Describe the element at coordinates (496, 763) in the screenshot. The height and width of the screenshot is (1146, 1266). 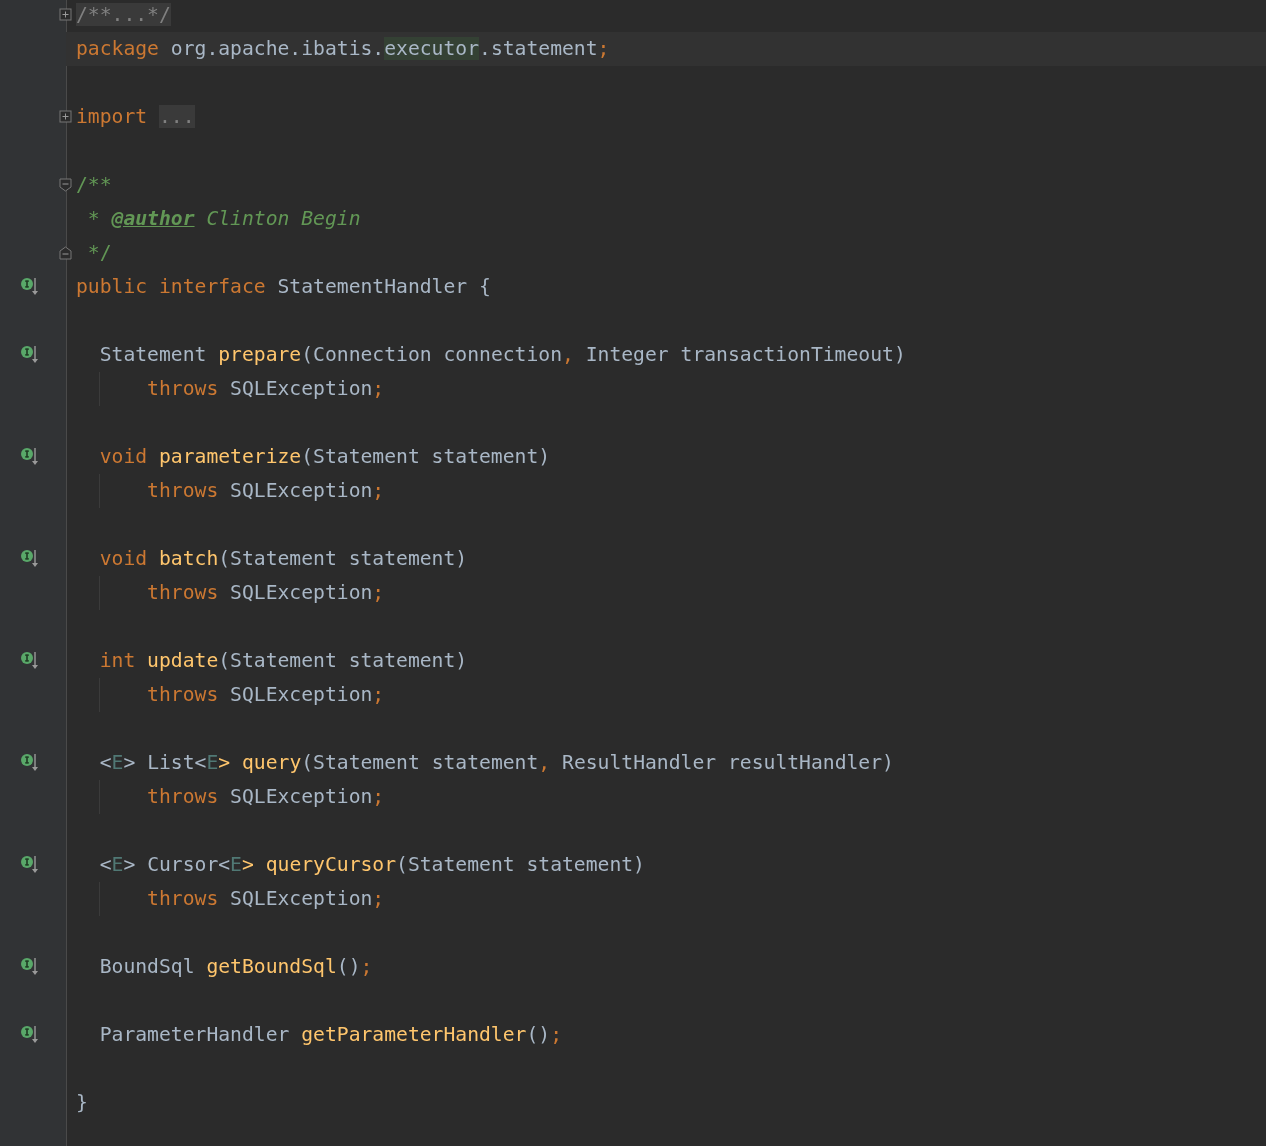
I see `code-line: <E> List<E> query(Statement statement, ResultHandler resultHandler)` at that location.